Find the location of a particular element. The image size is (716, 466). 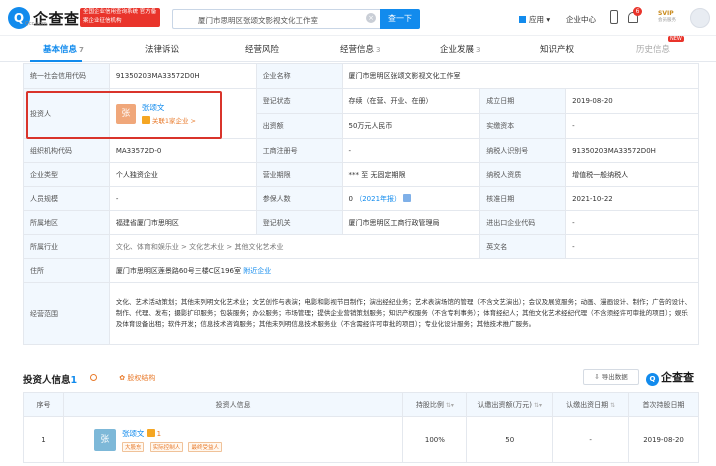

tab-label: 知识产权 is located at coordinates (557, 50).